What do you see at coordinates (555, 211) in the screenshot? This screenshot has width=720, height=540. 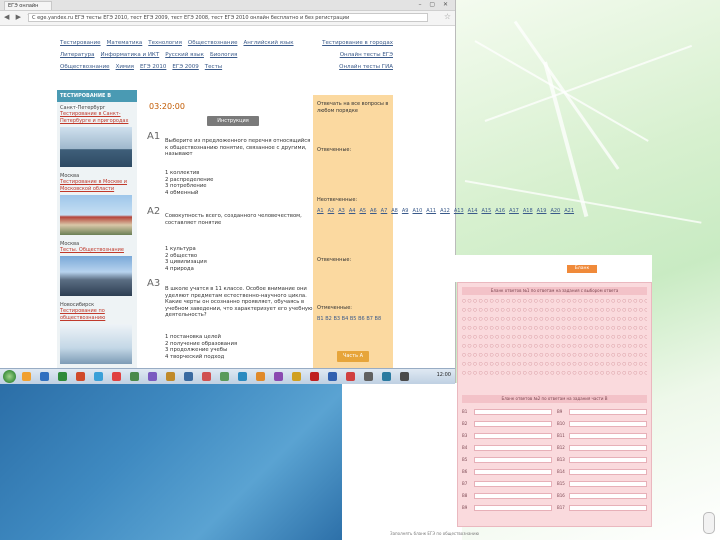 I see `question-link: A20` at bounding box center [555, 211].